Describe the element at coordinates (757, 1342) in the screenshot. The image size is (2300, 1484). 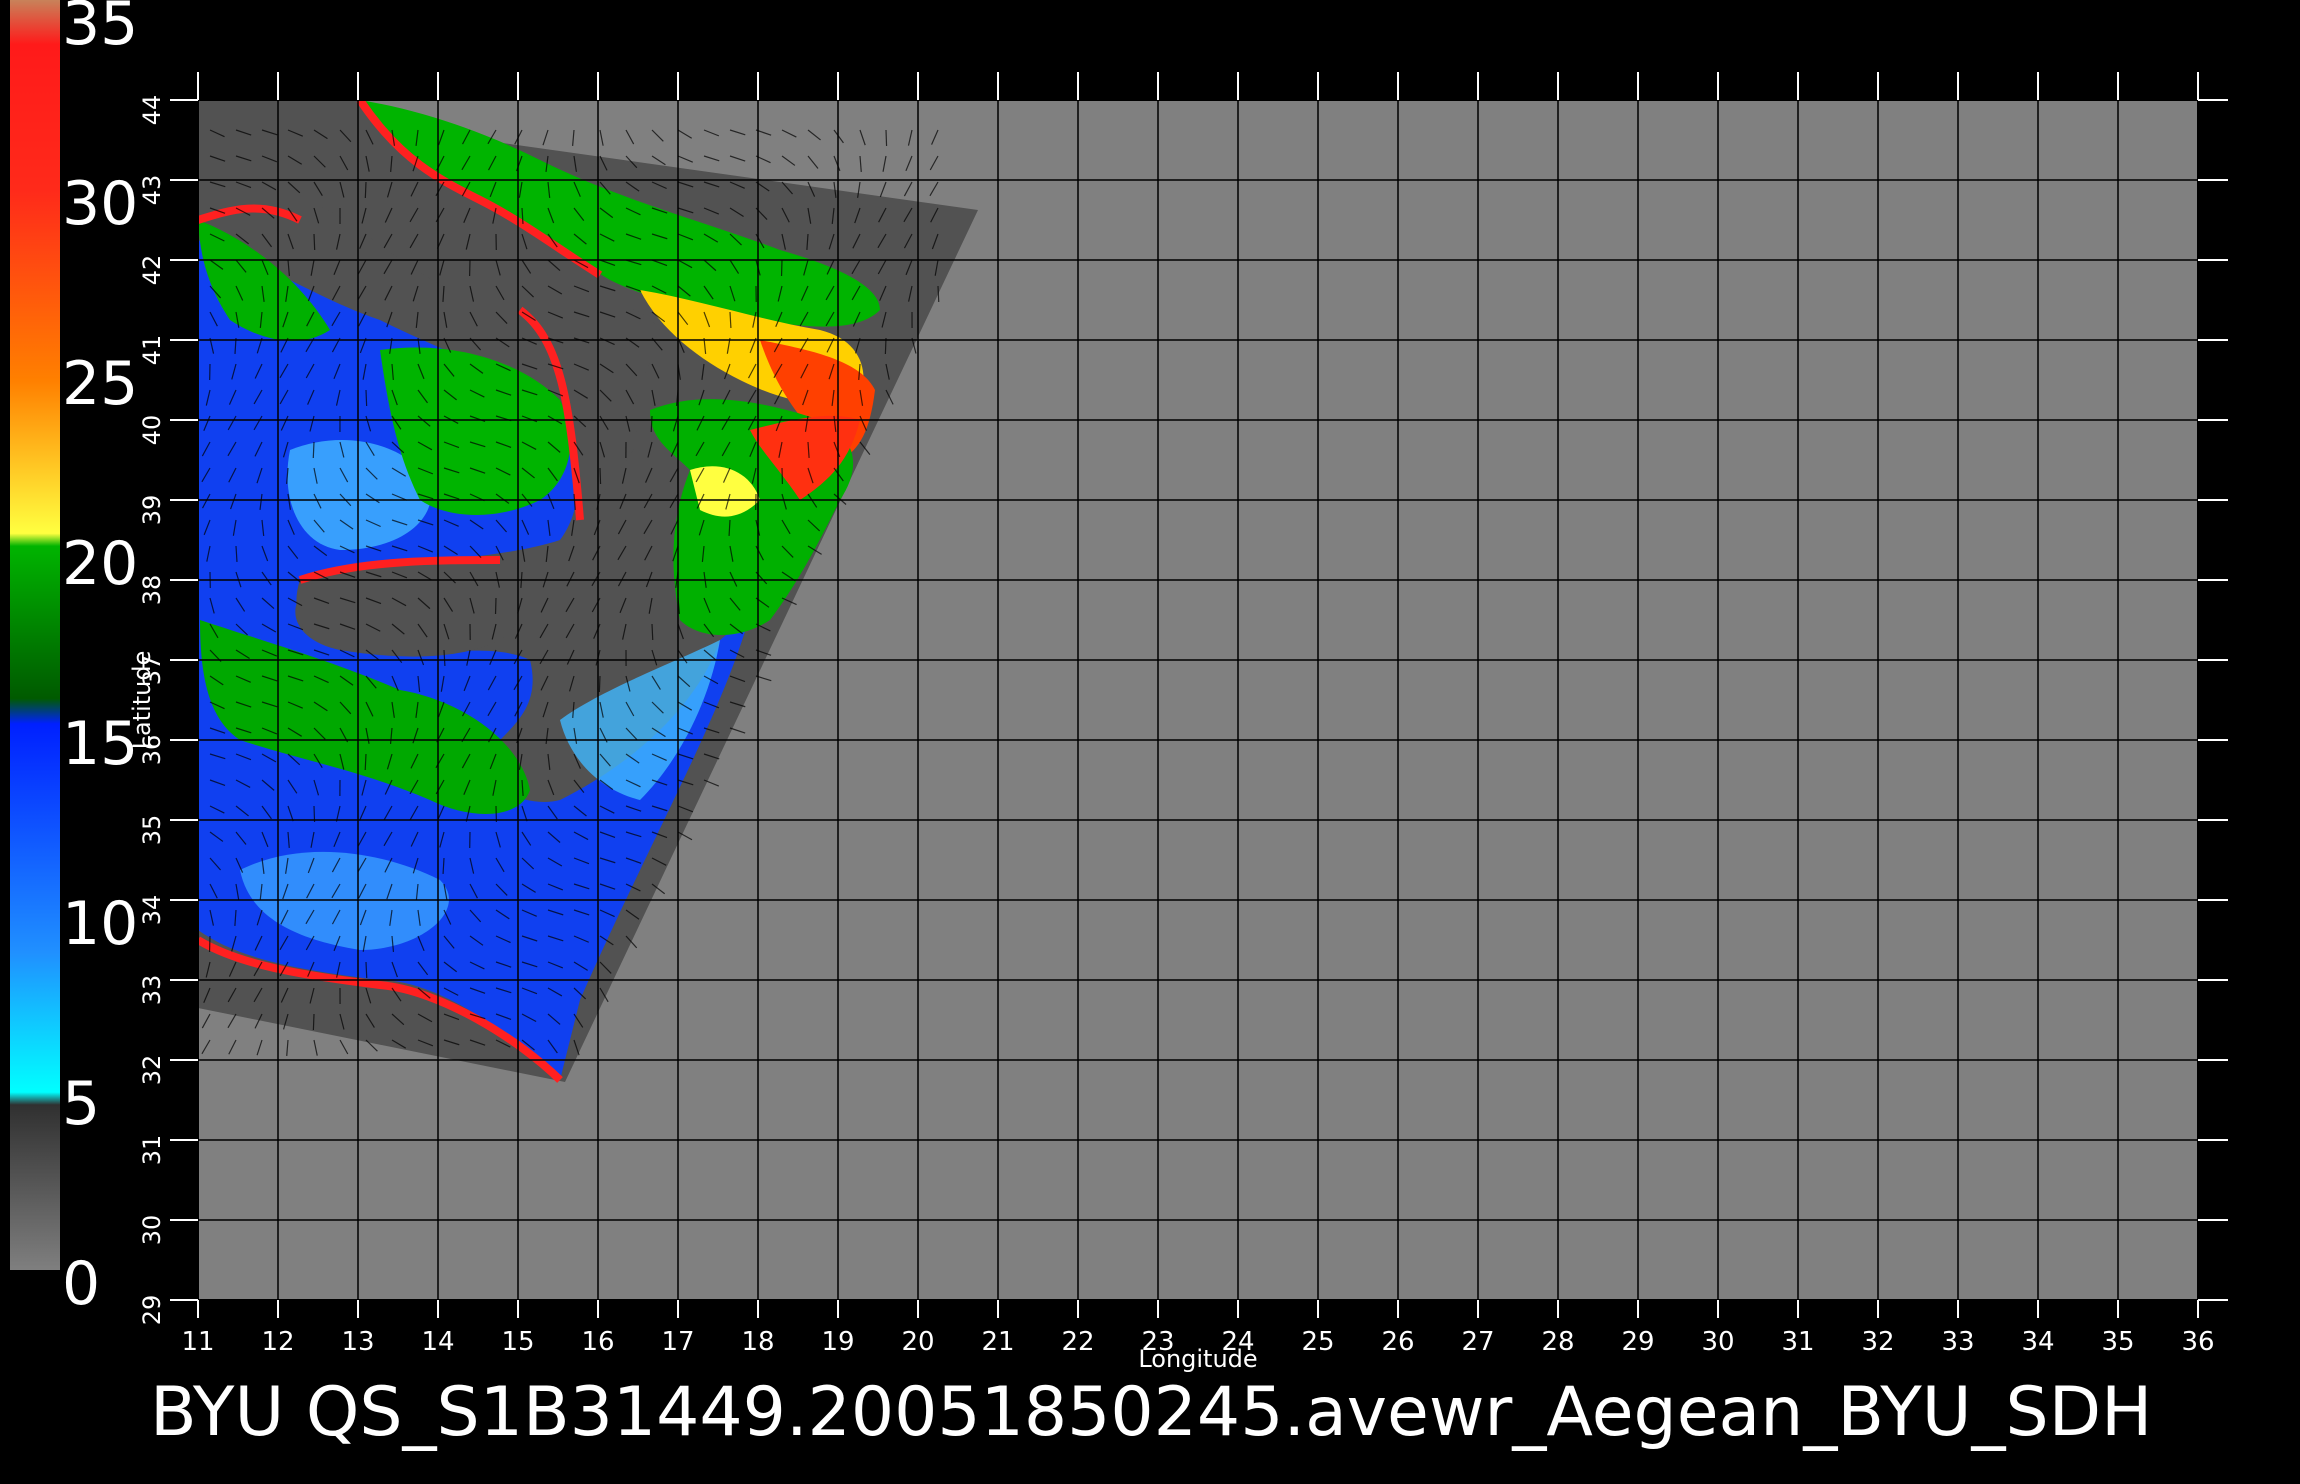
I see `lon-tick-label: 18` at that location.